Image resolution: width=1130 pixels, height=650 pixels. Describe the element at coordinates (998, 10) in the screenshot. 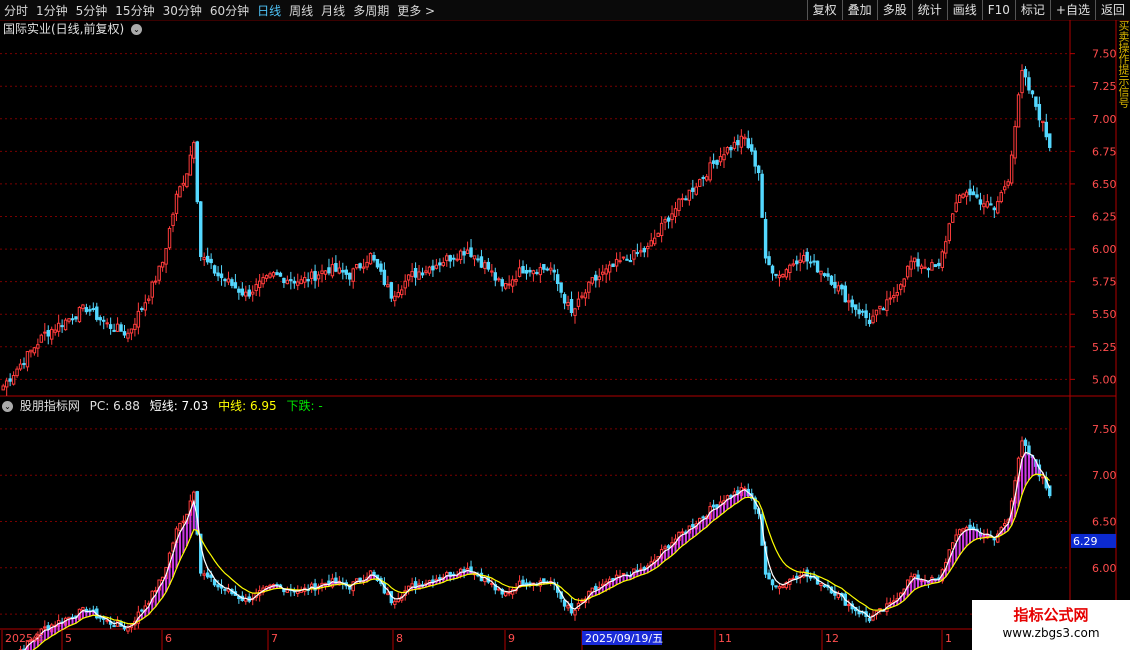

I see `action-button-5: F10` at that location.